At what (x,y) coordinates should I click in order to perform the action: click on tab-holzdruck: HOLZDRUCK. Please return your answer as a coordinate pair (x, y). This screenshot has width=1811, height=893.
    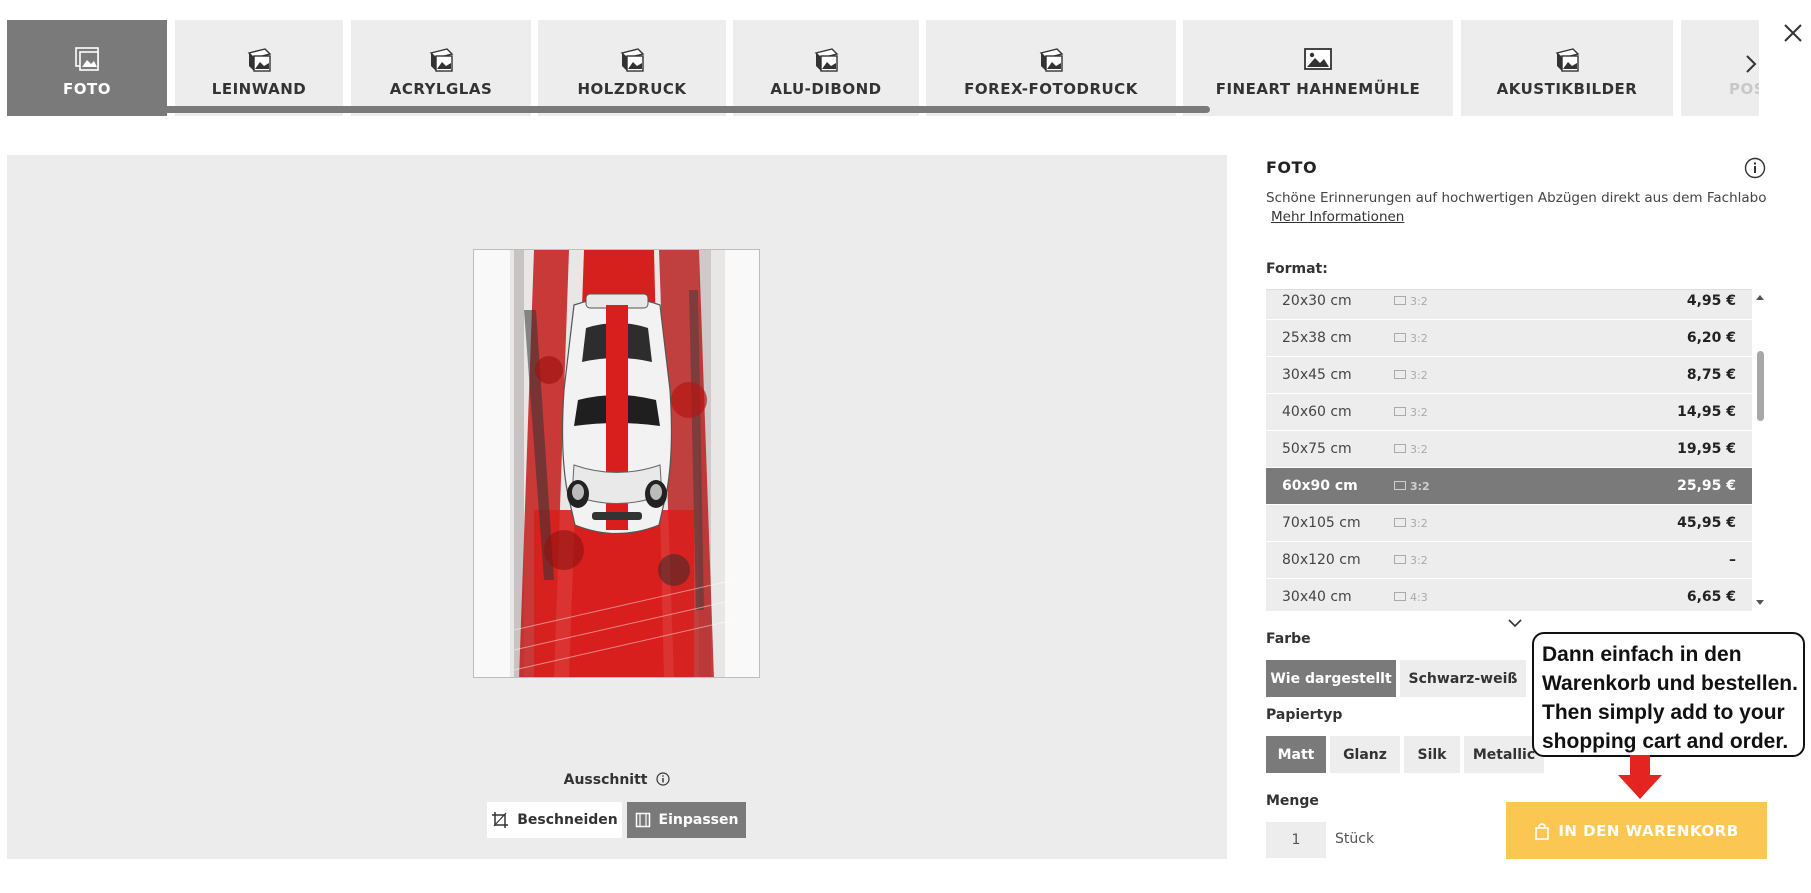
    Looking at the image, I should click on (632, 68).